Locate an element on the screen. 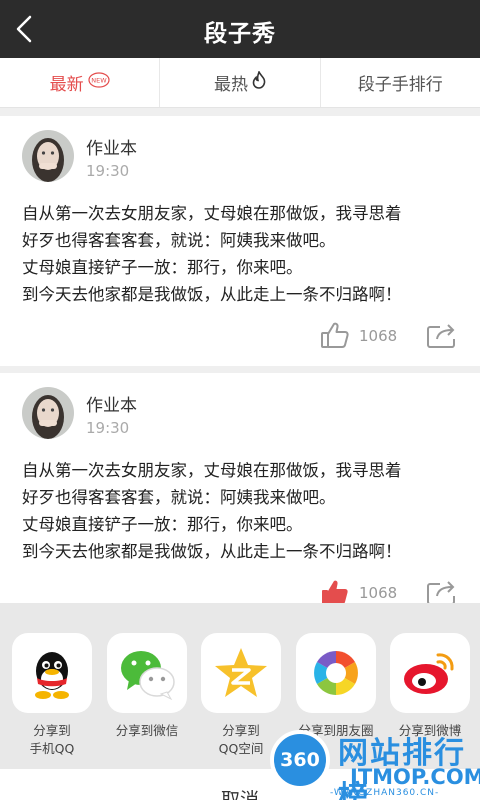 This screenshot has height=800, width=480. new-badge-icon: NEW is located at coordinates (99, 82).